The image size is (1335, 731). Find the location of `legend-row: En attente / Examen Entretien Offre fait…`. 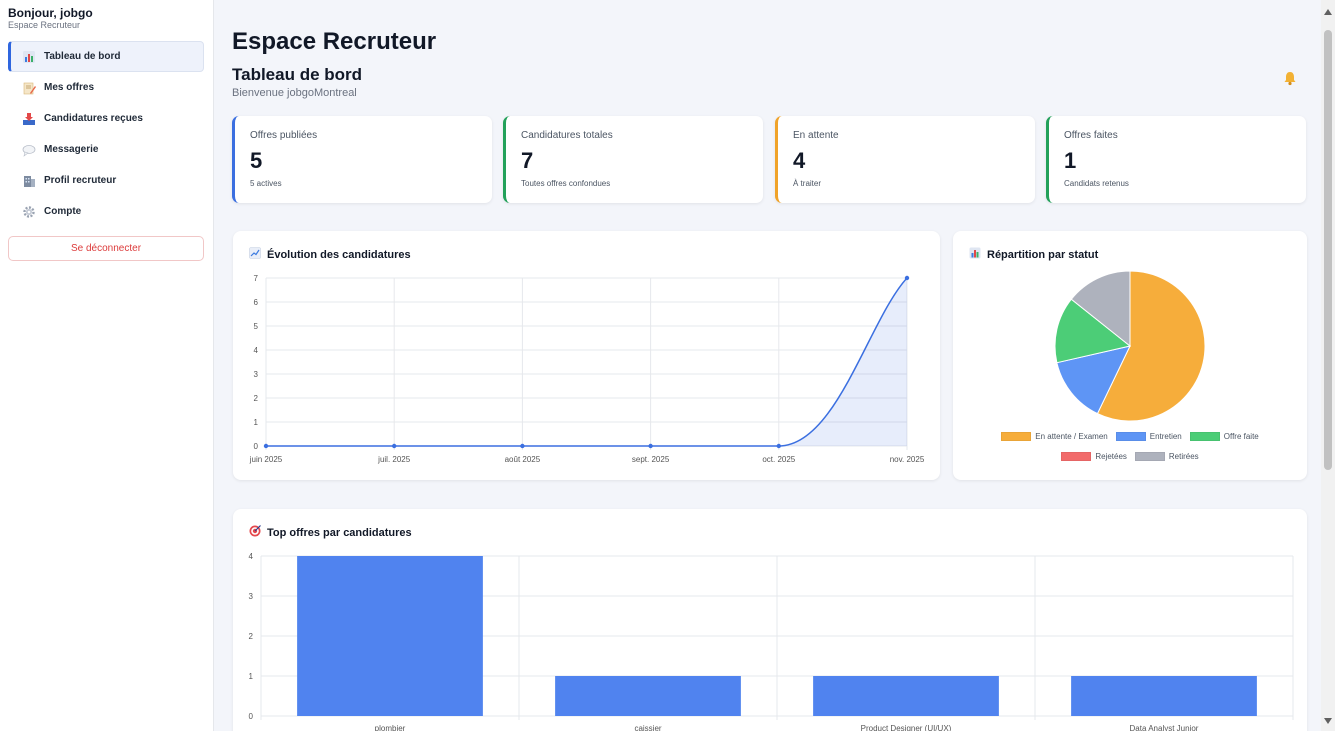

legend-row: En attente / Examen Entretien Offre fait… is located at coordinates (1130, 436).